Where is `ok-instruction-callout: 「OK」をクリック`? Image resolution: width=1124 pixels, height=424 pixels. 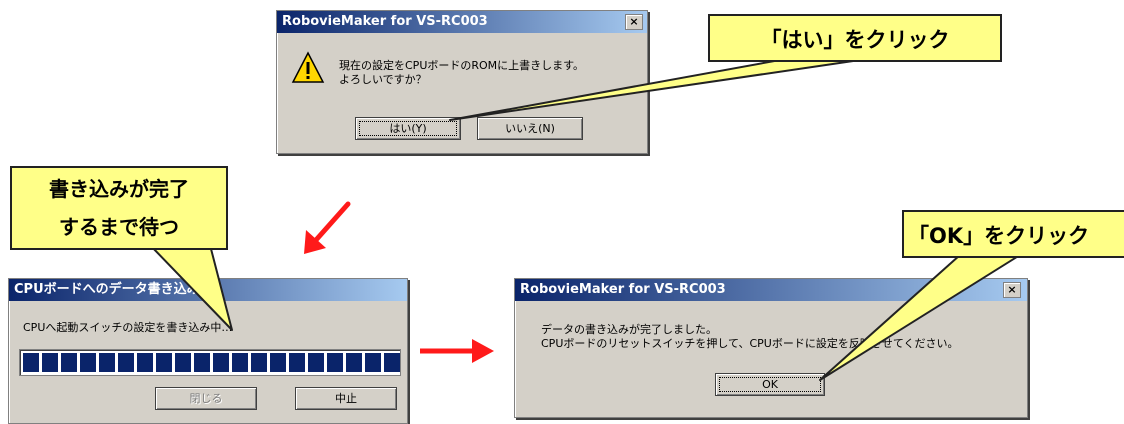
ok-instruction-callout: 「OK」をクリック is located at coordinates (1013, 234).